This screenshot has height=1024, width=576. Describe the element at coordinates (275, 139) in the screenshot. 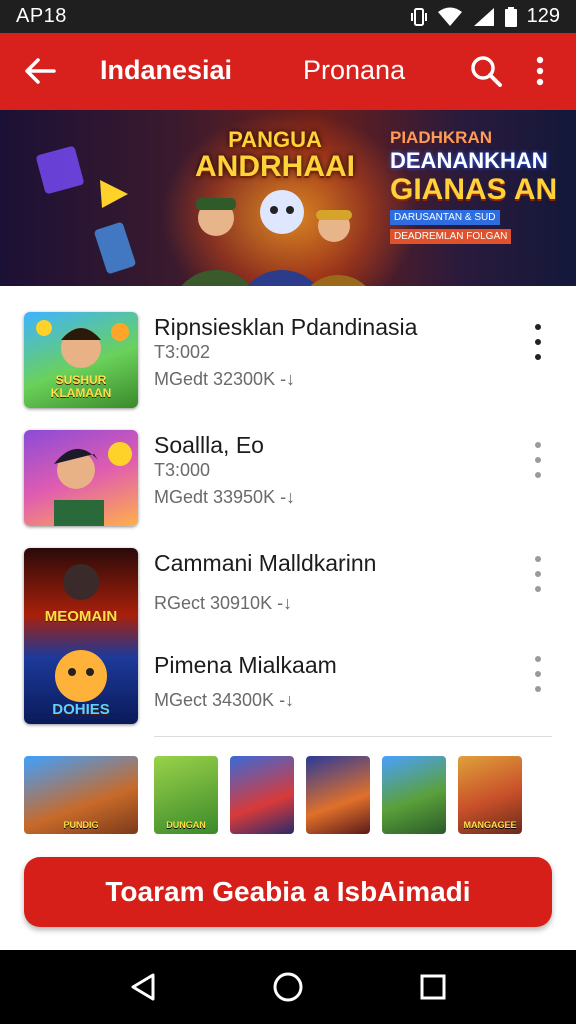

I see `banner-title-line1: PANGUA` at that location.